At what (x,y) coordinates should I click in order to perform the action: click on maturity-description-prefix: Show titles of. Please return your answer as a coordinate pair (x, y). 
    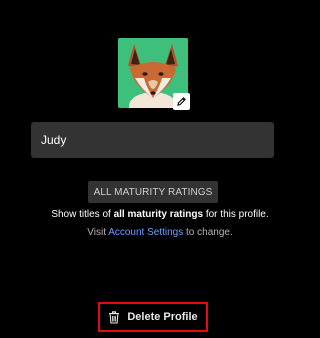
    Looking at the image, I should click on (82, 214).